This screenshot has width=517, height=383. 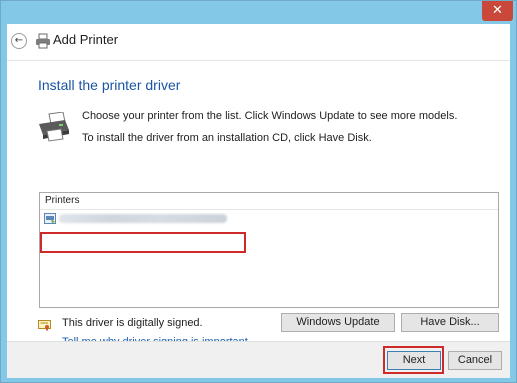 What do you see at coordinates (44, 325) in the screenshot?
I see `certificate-icon` at bounding box center [44, 325].